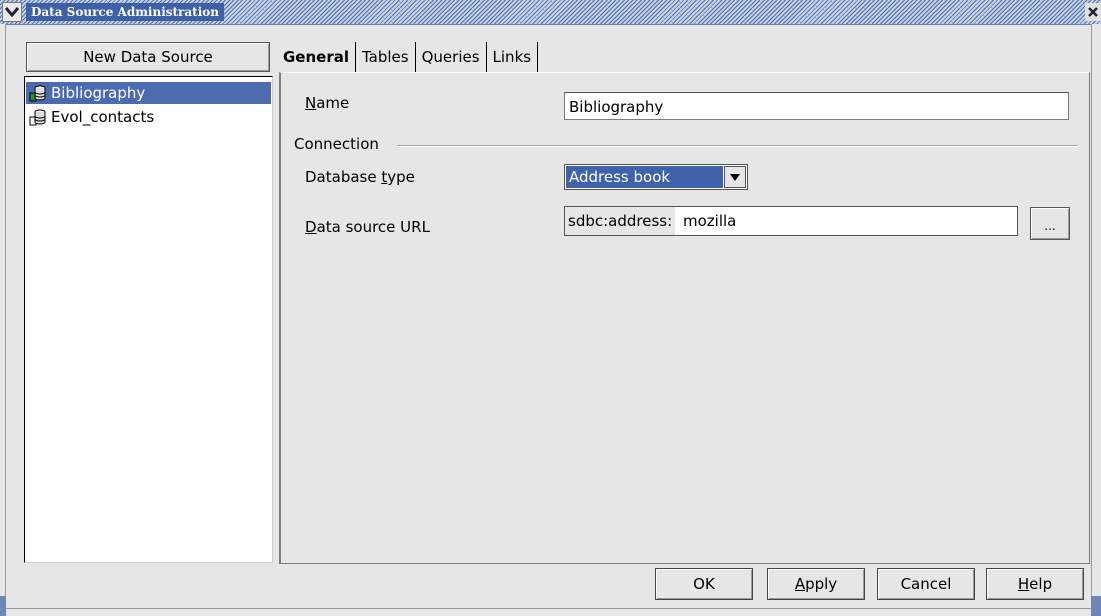  Describe the element at coordinates (12, 12) in the screenshot. I see `window-menu-icon` at that location.